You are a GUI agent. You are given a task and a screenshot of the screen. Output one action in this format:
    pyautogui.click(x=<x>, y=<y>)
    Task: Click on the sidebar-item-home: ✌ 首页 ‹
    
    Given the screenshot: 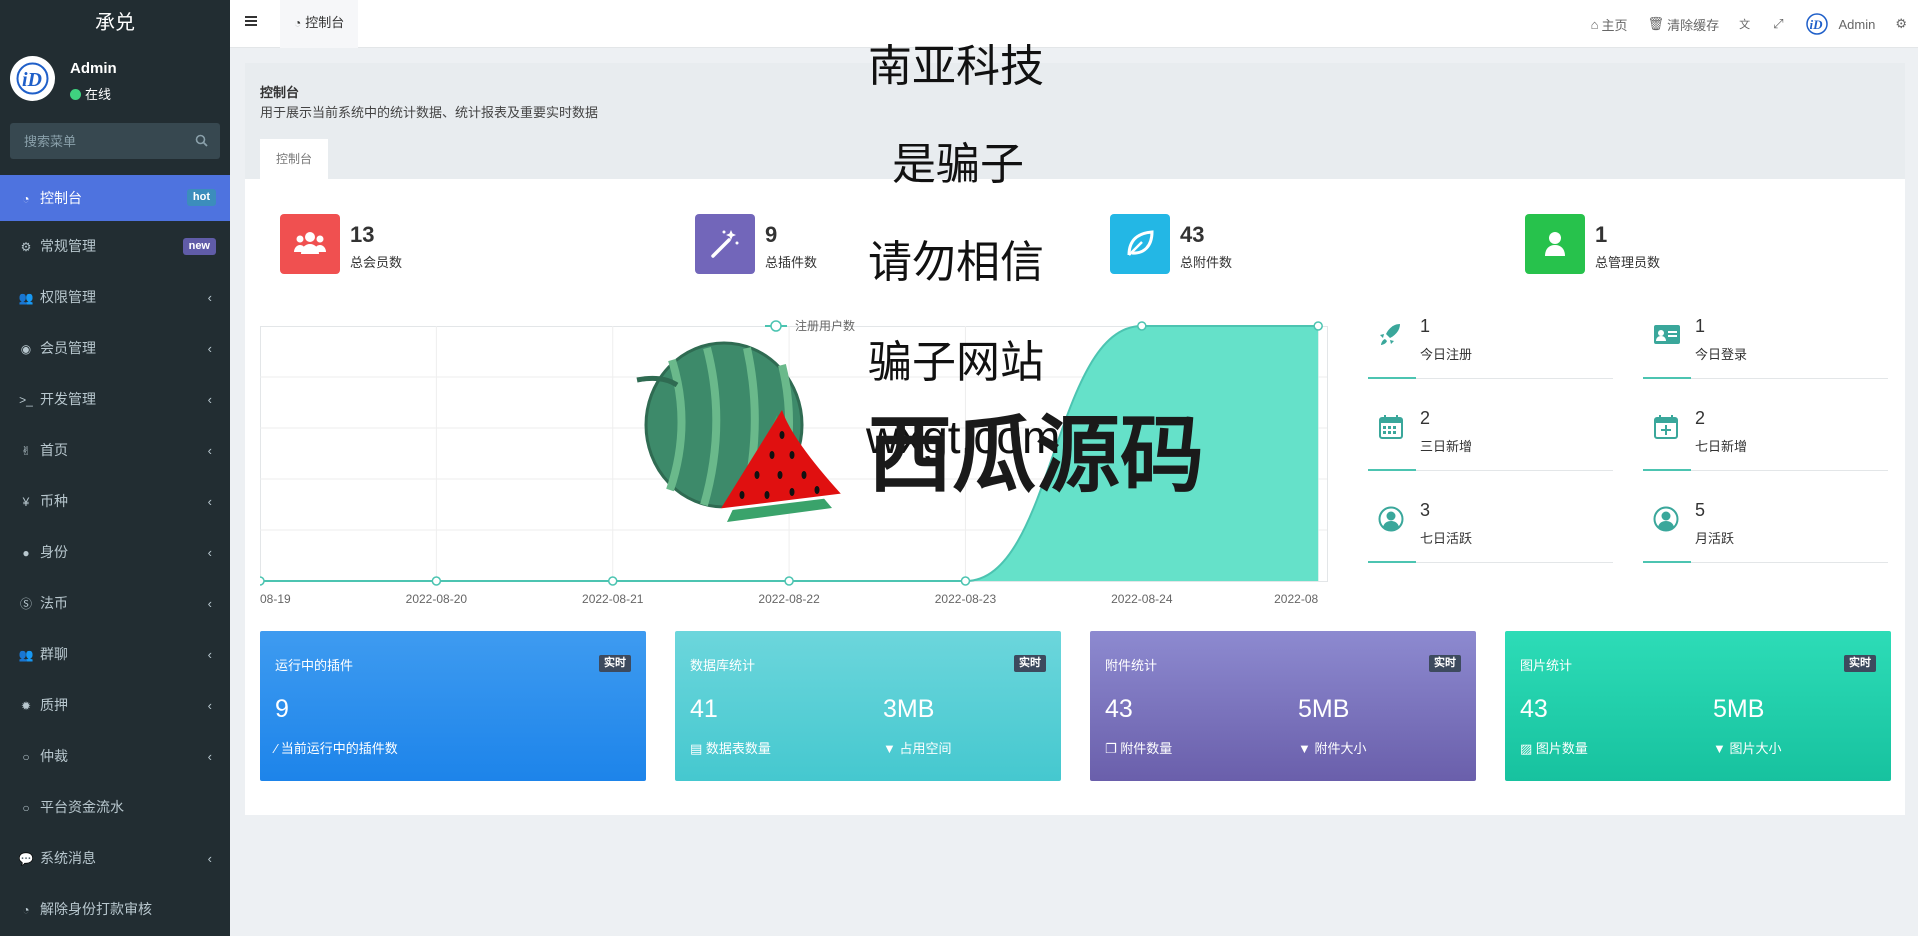 What is the action you would take?
    pyautogui.click(x=115, y=450)
    